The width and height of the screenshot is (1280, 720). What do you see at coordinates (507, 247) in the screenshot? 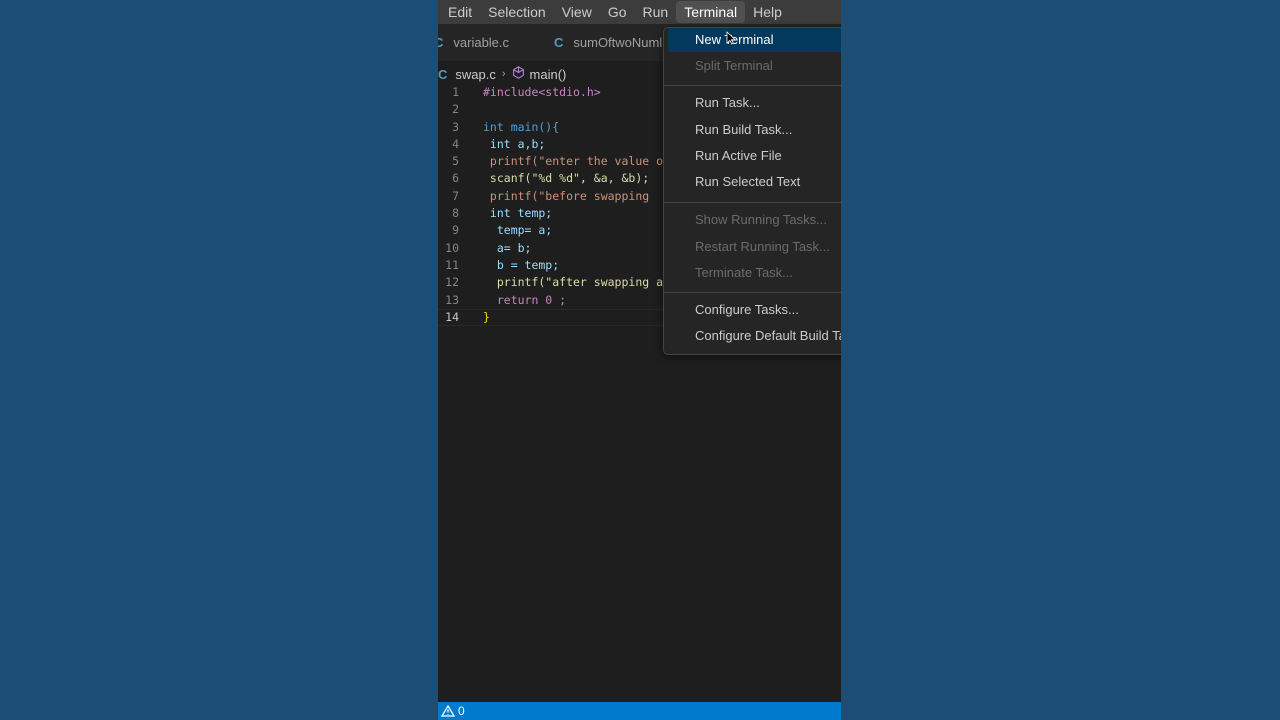
I see `line-code: a= b;` at bounding box center [507, 247].